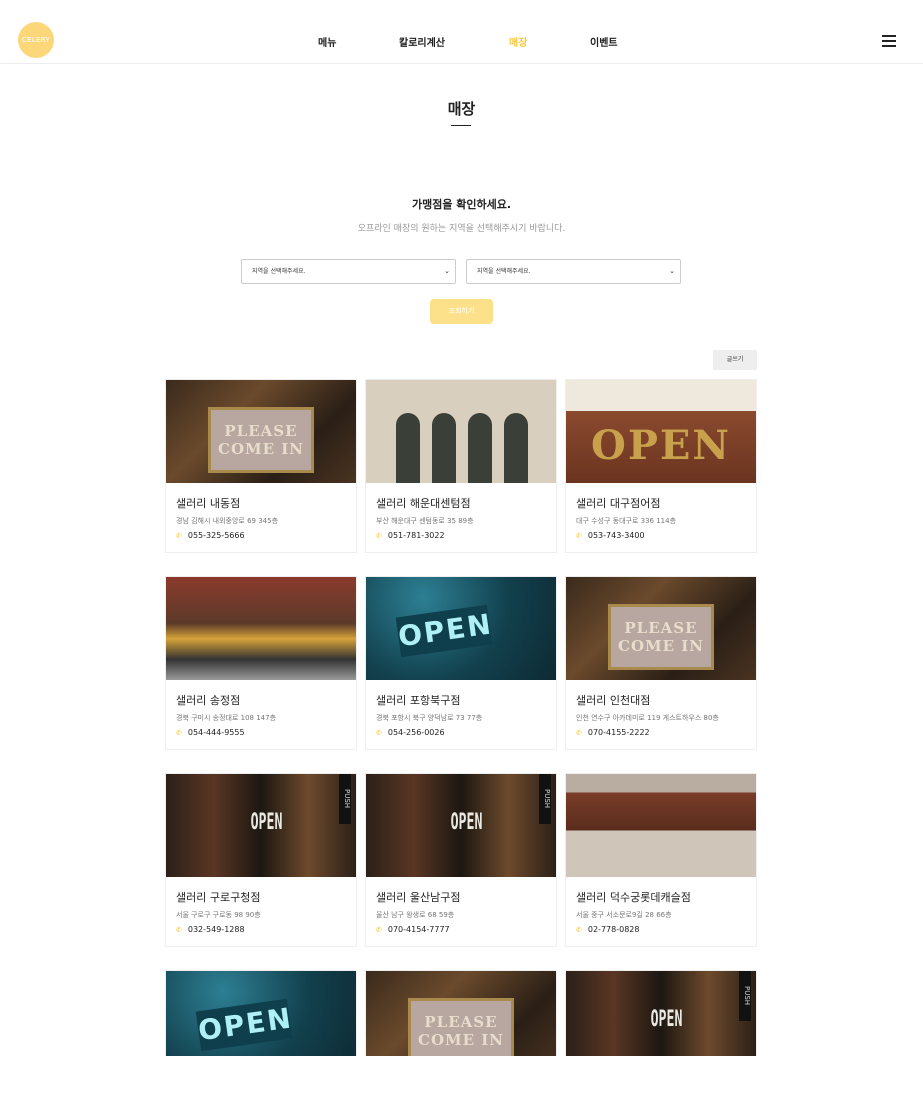 Image resolution: width=923 pixels, height=1097 pixels. I want to click on intro-subheading: 오프라인 매장의 원하는 지역을 선택해주시기 바랍니다., so click(461, 229).